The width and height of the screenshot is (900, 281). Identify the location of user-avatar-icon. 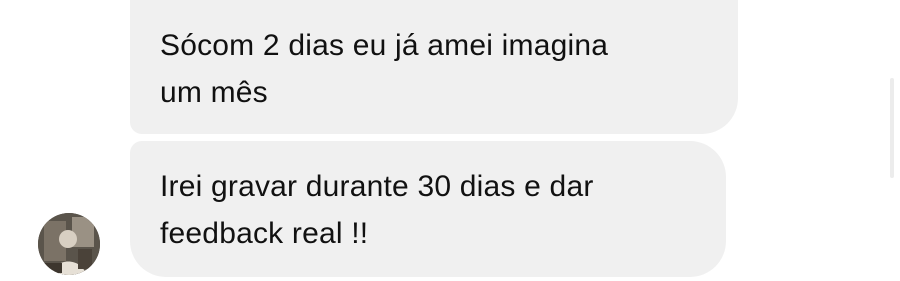
(69, 244).